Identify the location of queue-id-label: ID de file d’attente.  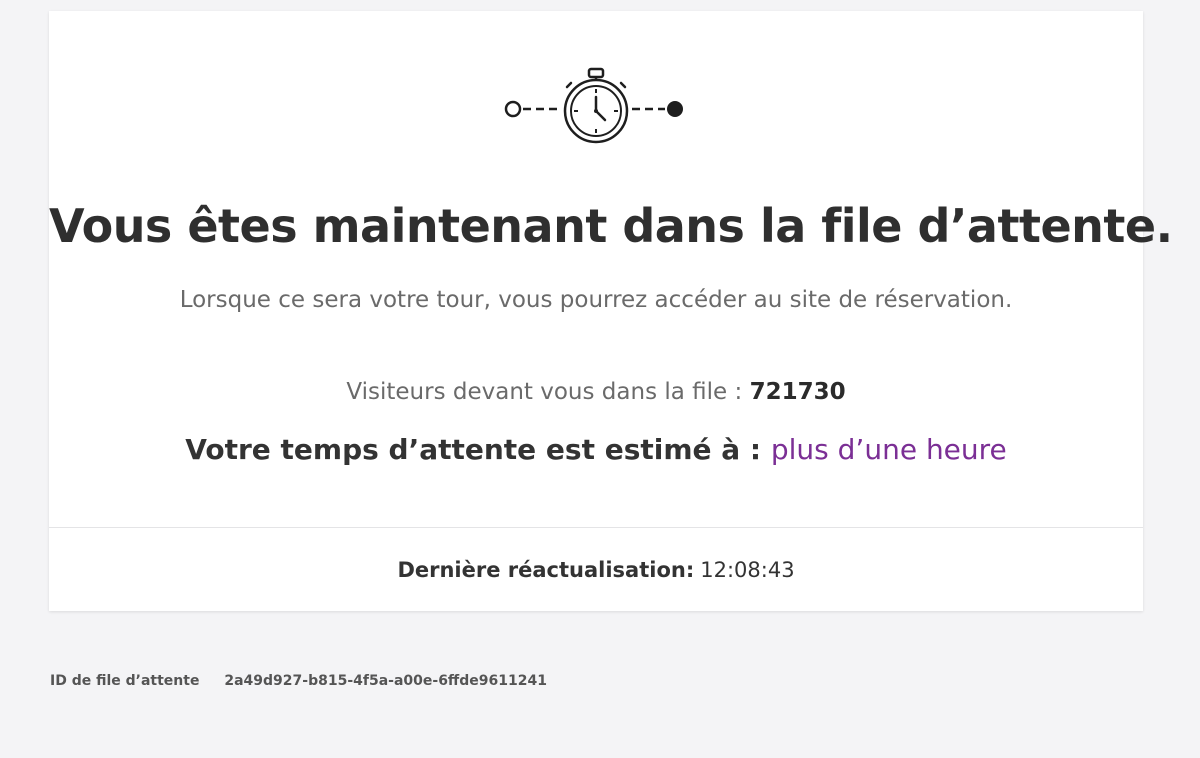
(125, 681).